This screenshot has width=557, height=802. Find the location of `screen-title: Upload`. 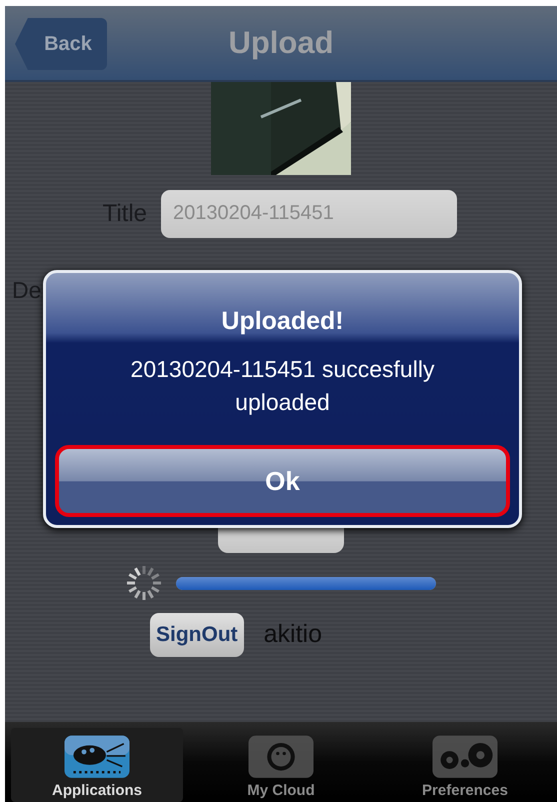

screen-title: Upload is located at coordinates (281, 43).